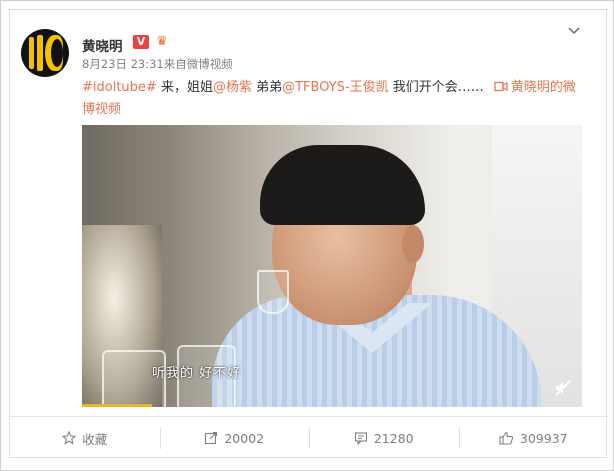 The image size is (614, 471). I want to click on hashtag-link: #idoltube#, so click(119, 87).